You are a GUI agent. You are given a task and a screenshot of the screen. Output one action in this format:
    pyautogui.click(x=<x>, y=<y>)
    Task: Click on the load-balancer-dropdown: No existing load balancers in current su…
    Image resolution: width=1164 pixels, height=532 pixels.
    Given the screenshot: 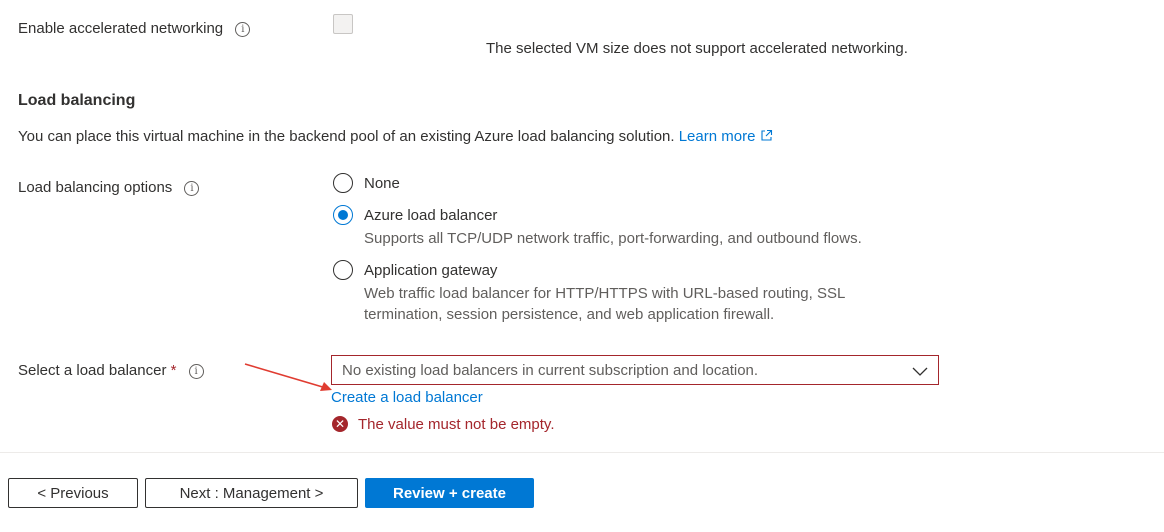 What is the action you would take?
    pyautogui.click(x=635, y=370)
    